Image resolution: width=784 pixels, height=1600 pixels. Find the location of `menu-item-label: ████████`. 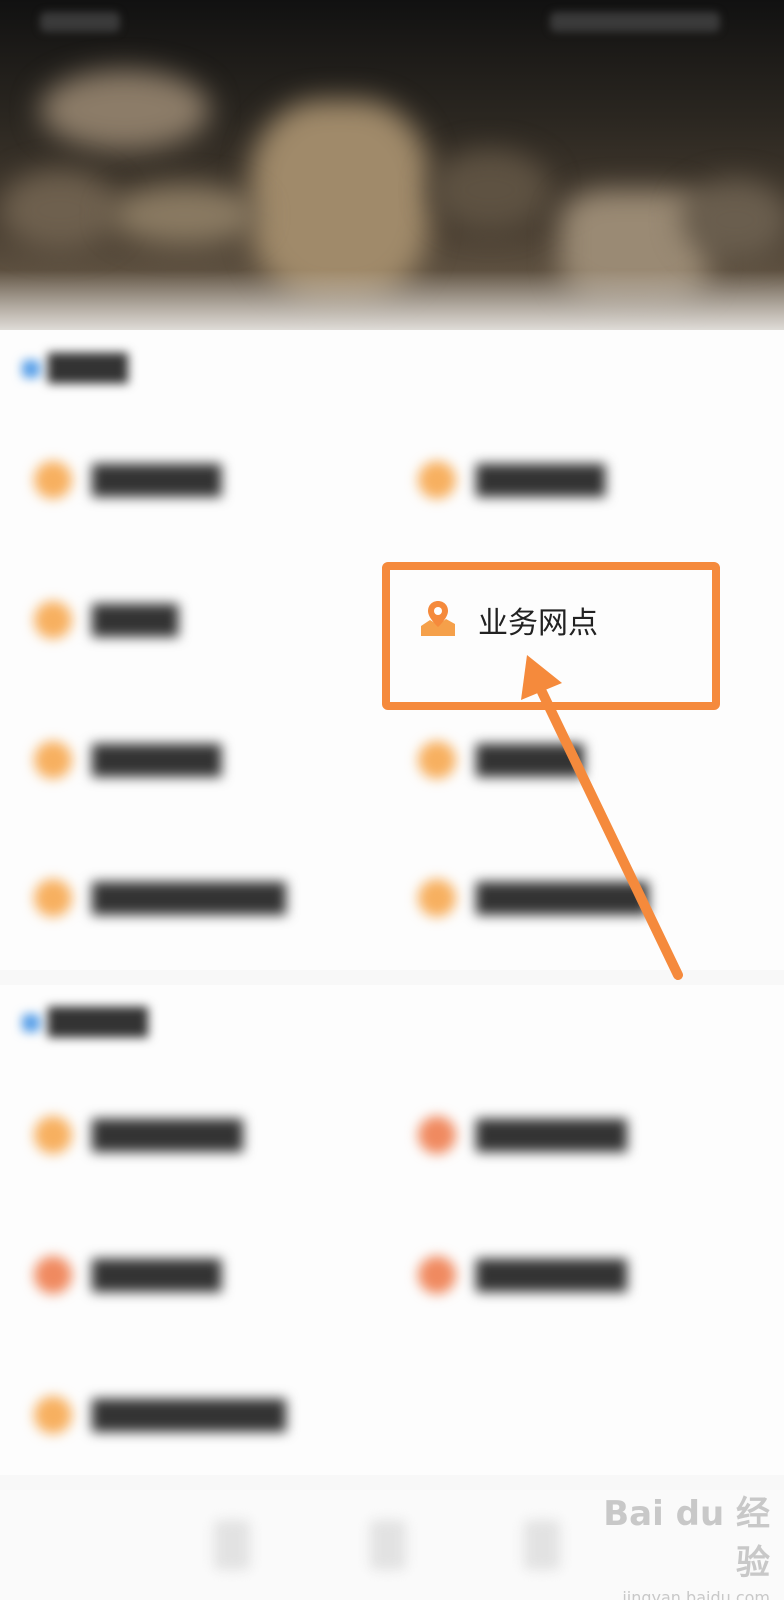

menu-item-label: ████████ is located at coordinates (562, 898).